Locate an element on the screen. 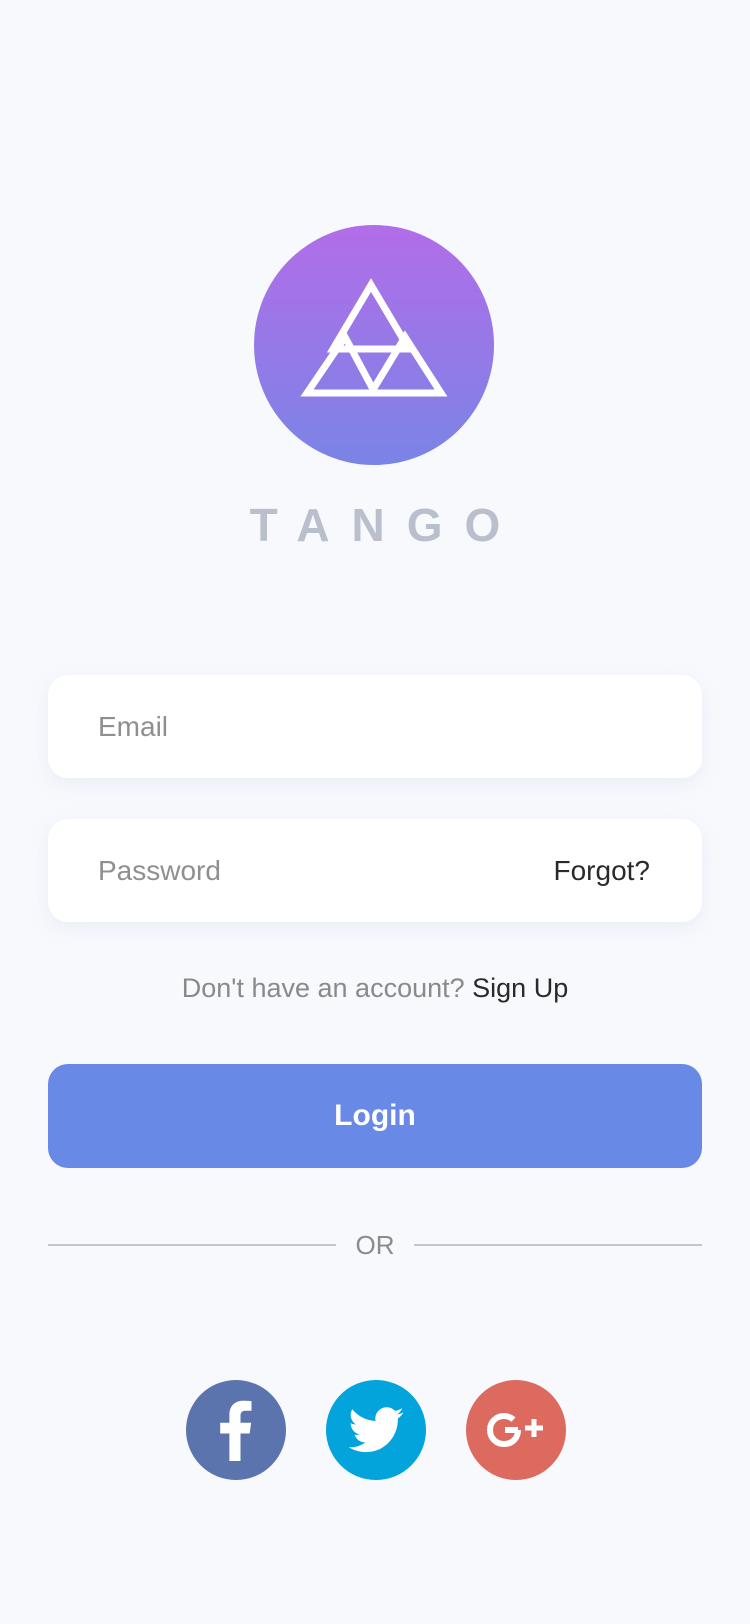  email-field-container is located at coordinates (375, 726).